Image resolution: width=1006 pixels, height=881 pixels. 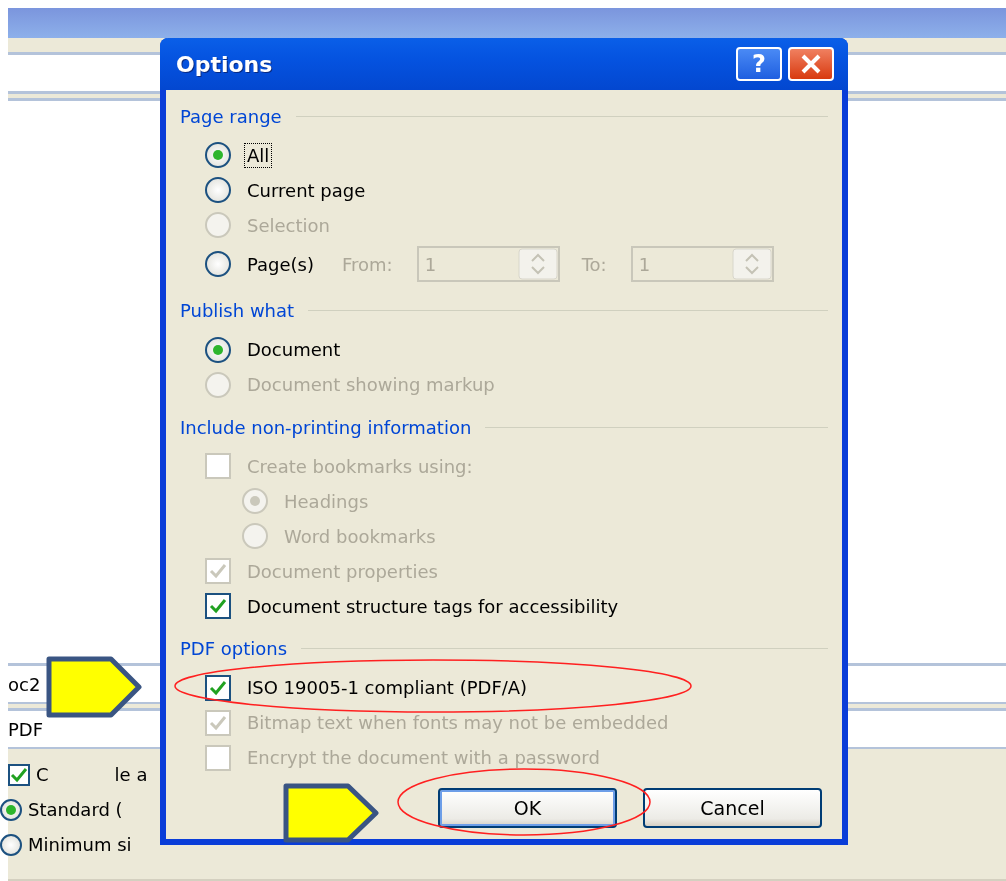 What do you see at coordinates (237, 310) in the screenshot?
I see `group-heading: Publish what` at bounding box center [237, 310].